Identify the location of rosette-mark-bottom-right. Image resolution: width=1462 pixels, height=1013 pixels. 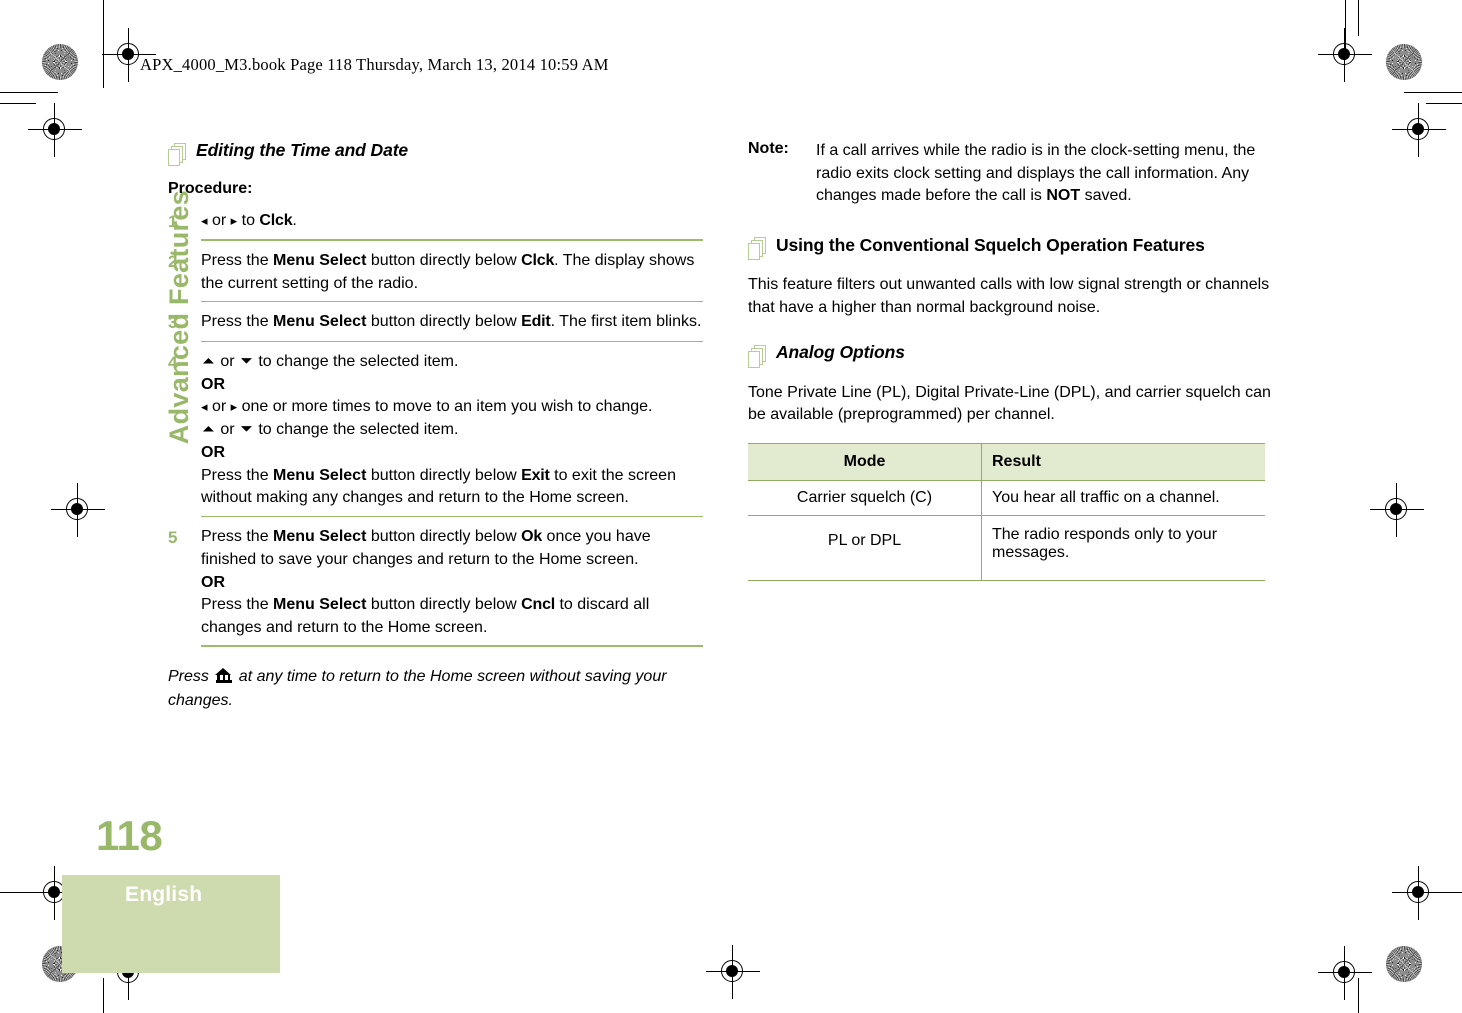
(1404, 964).